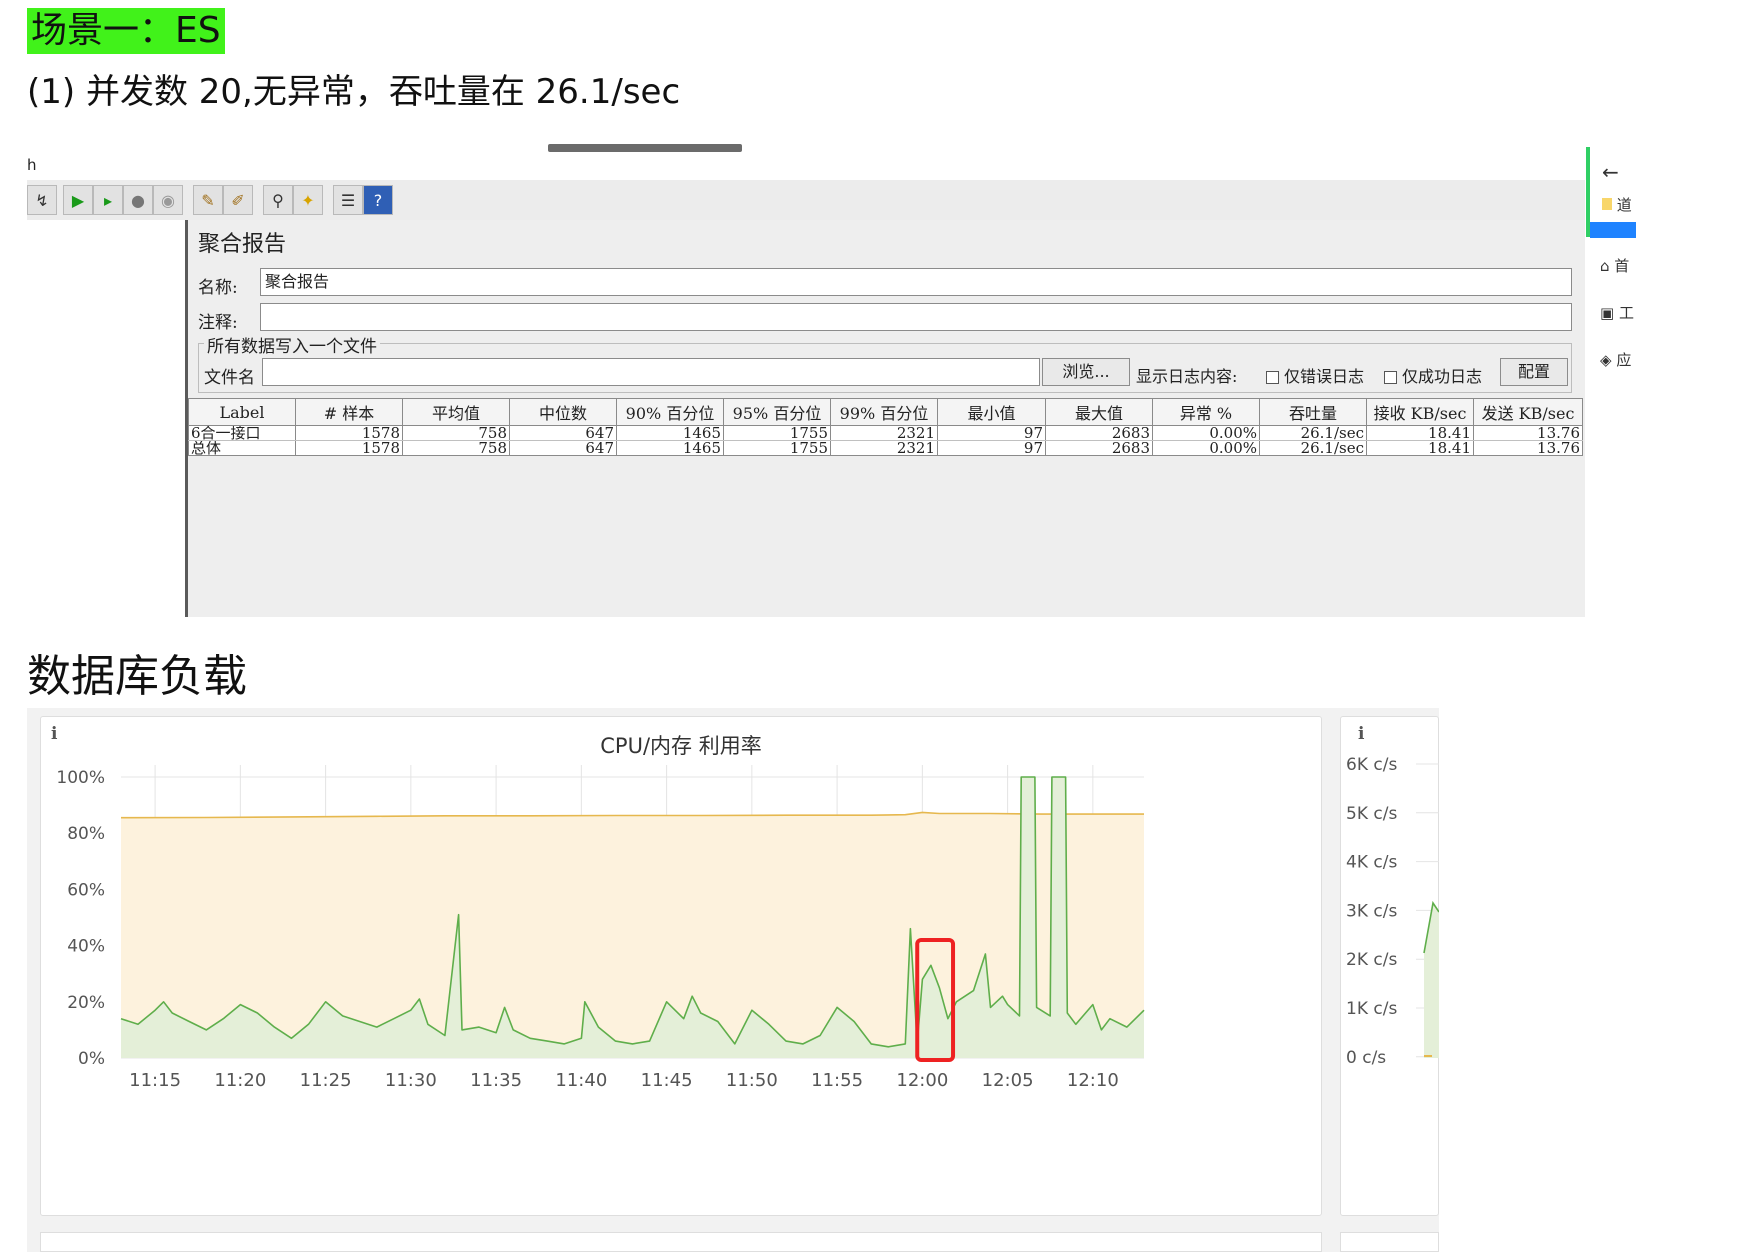 The height and width of the screenshot is (1252, 1738). Describe the element at coordinates (242, 433) in the screenshot. I see `table-cell: 6合一接口` at that location.